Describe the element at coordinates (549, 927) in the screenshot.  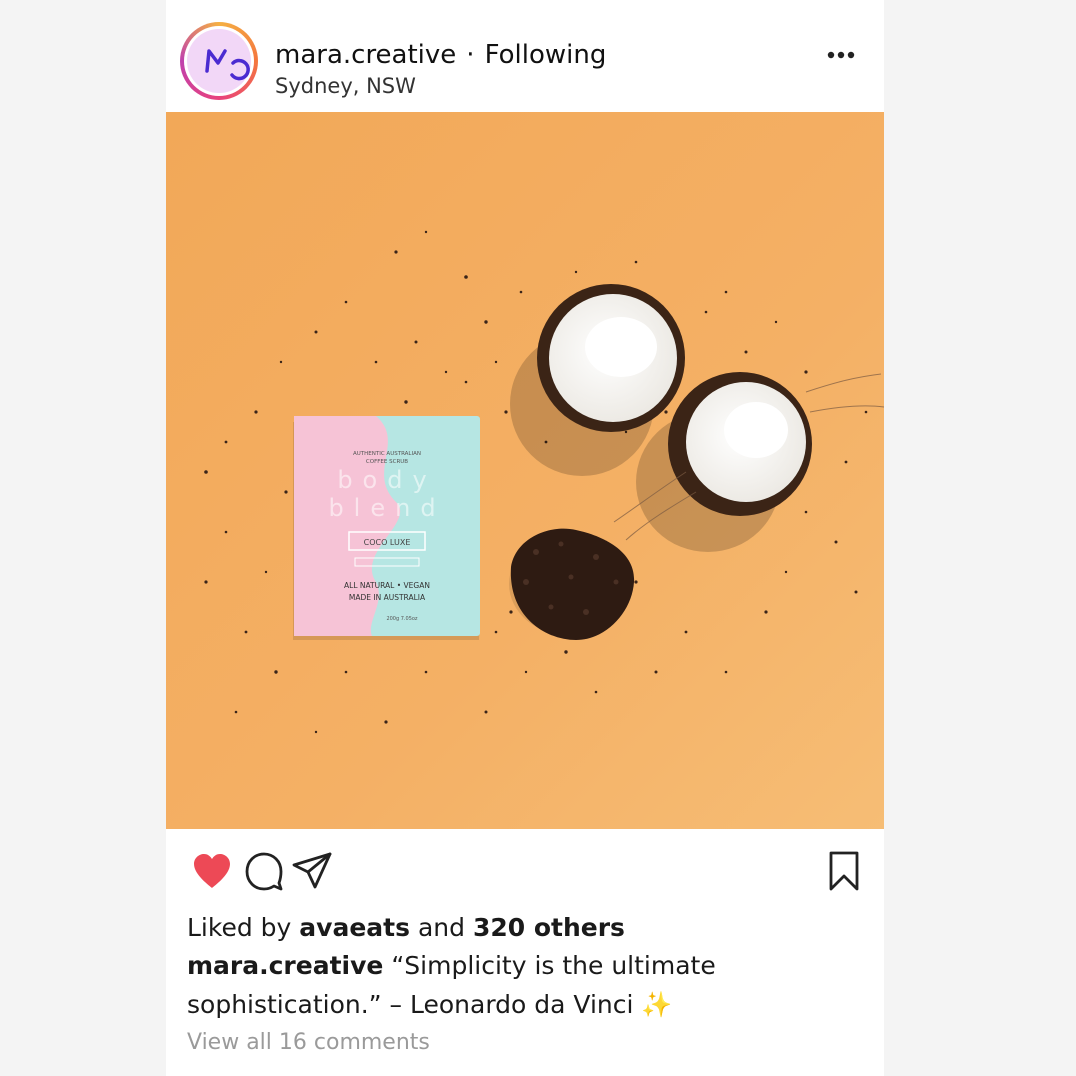
I see `likes-count-link: 320 others` at that location.